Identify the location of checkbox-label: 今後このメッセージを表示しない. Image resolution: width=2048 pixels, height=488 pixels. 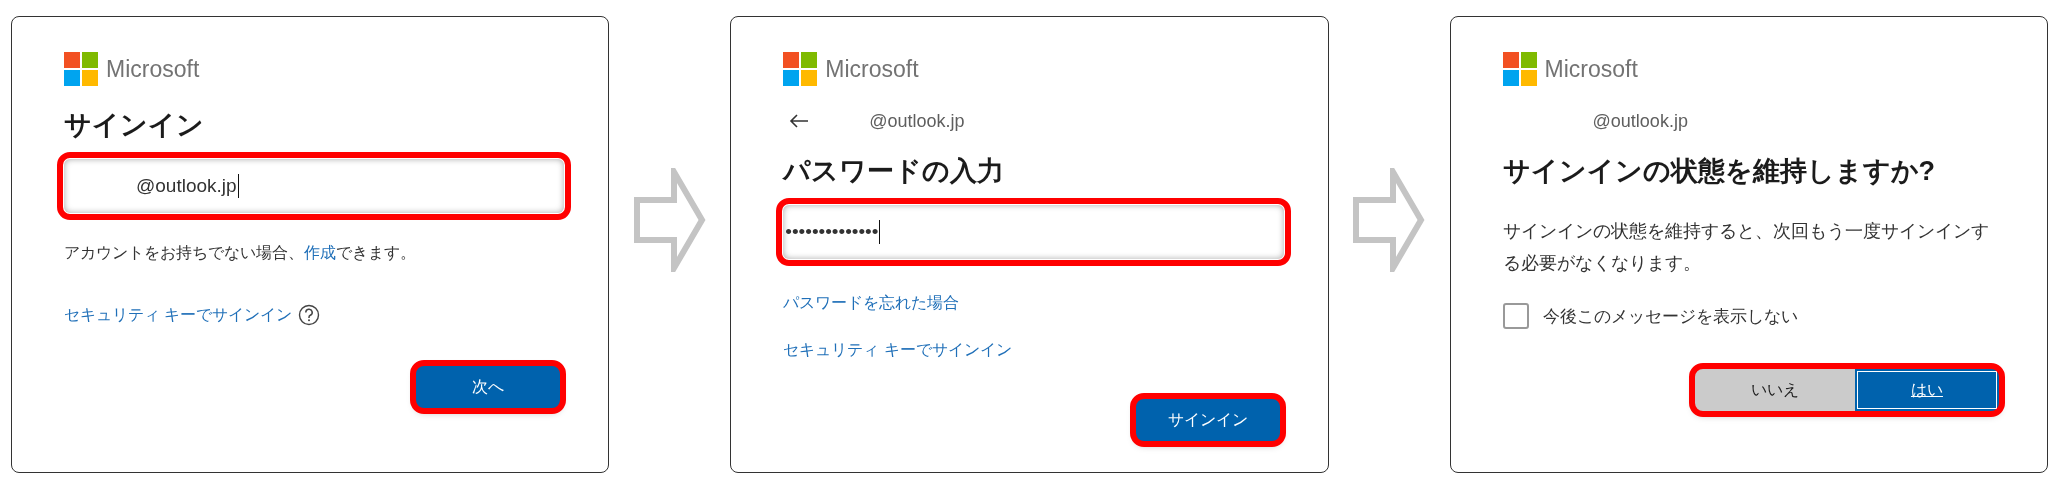
(1670, 316).